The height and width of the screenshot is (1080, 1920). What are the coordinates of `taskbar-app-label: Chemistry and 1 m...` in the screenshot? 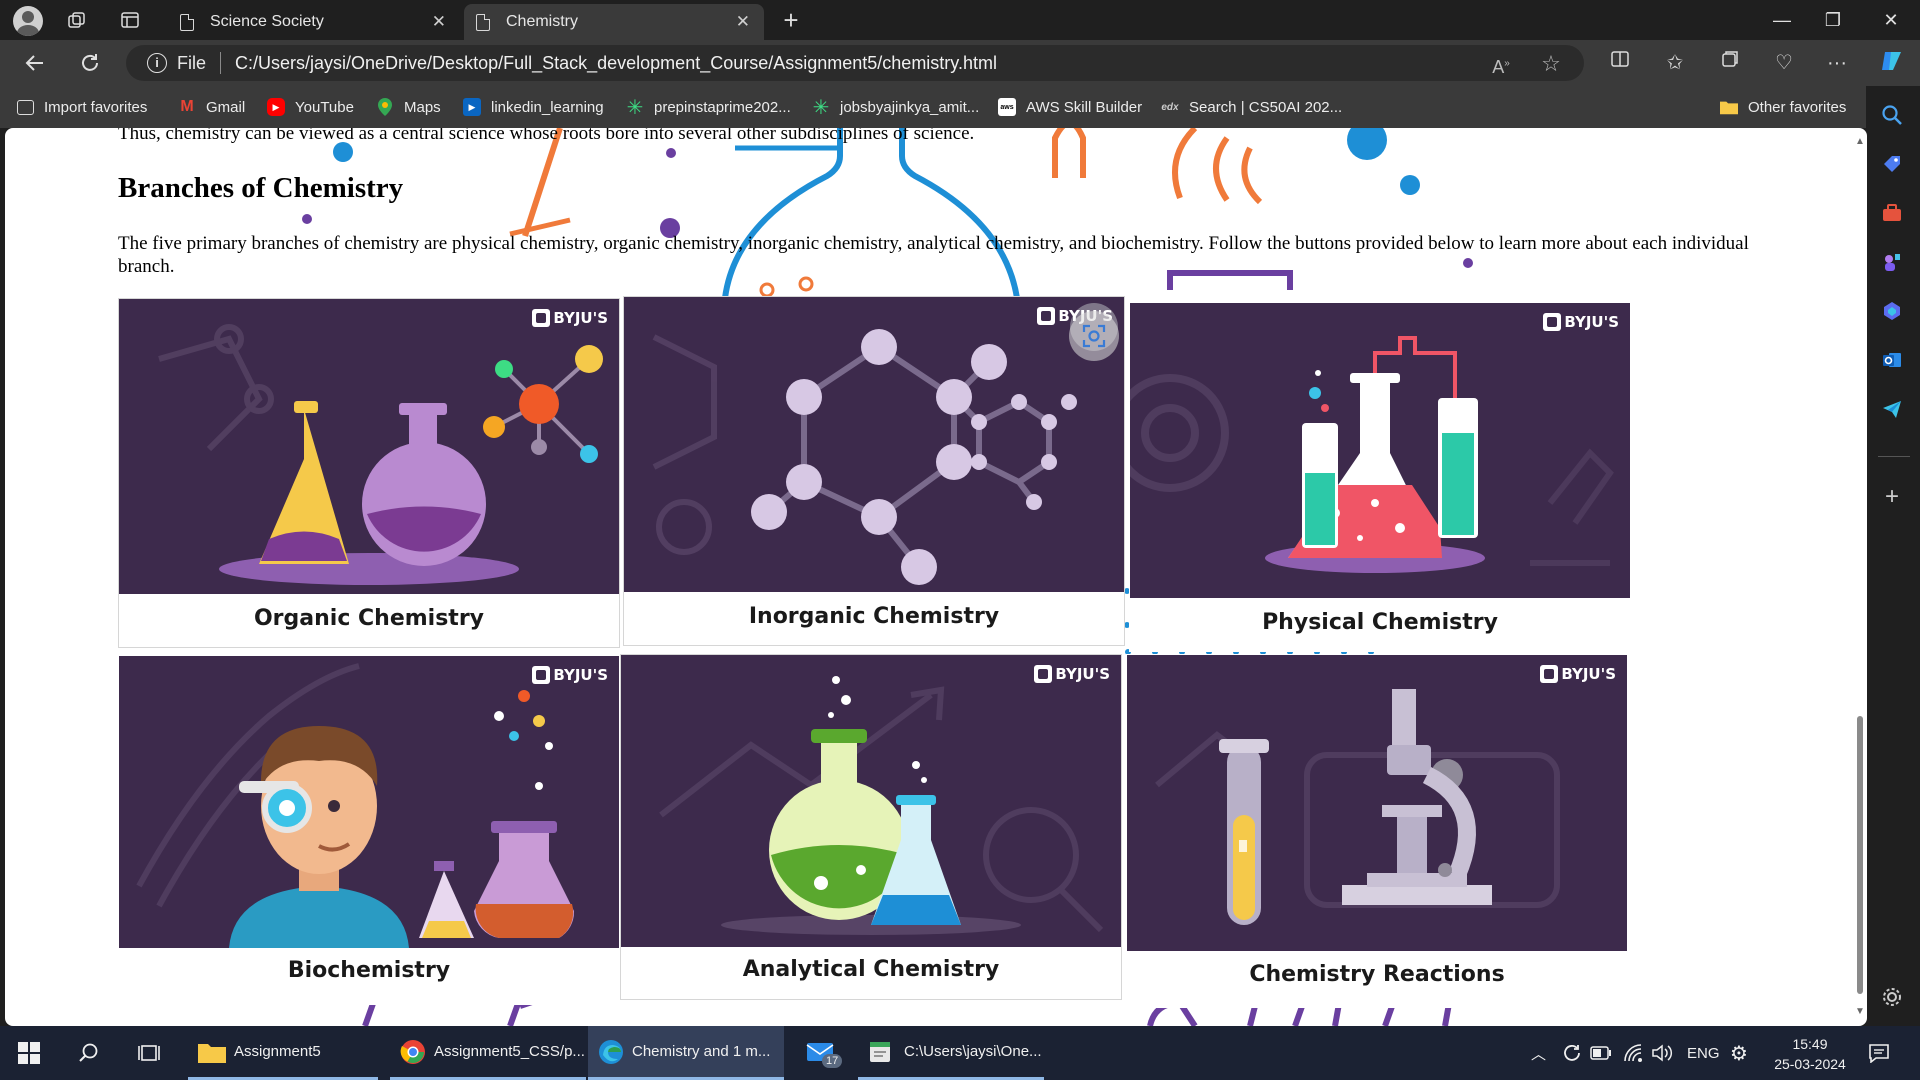 It's located at (701, 1051).